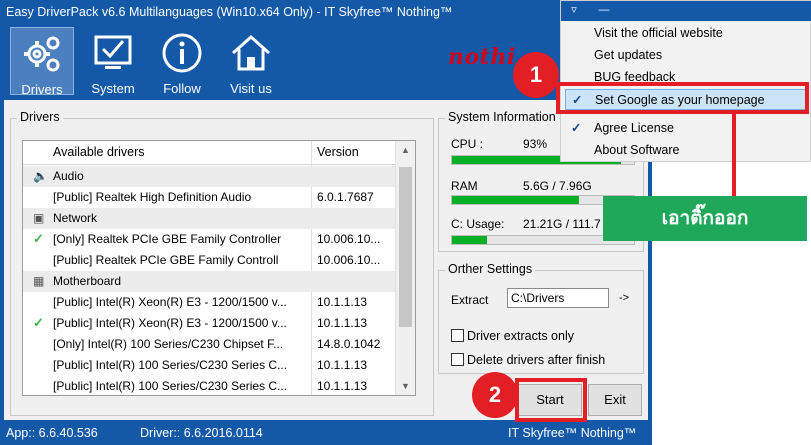  What do you see at coordinates (40, 176) in the screenshot?
I see `speaker-icon: 🔈` at bounding box center [40, 176].